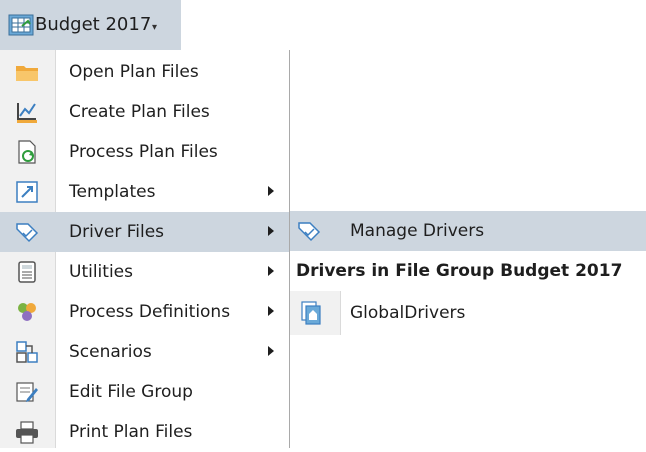 This screenshot has width=646, height=452. I want to click on menu-item-label: Utilities, so click(101, 272).